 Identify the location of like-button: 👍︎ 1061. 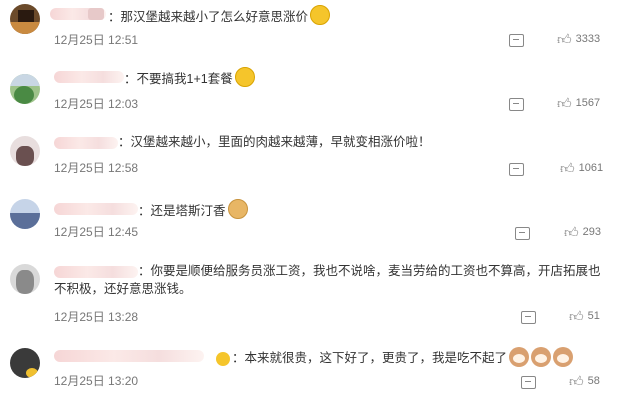
(581, 168).